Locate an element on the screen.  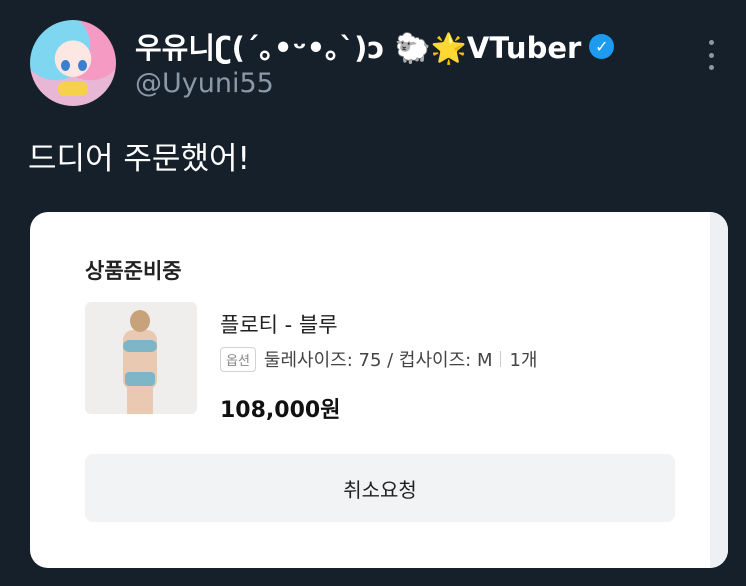
tweet-text: 드디어 주문했어! is located at coordinates (139, 159).